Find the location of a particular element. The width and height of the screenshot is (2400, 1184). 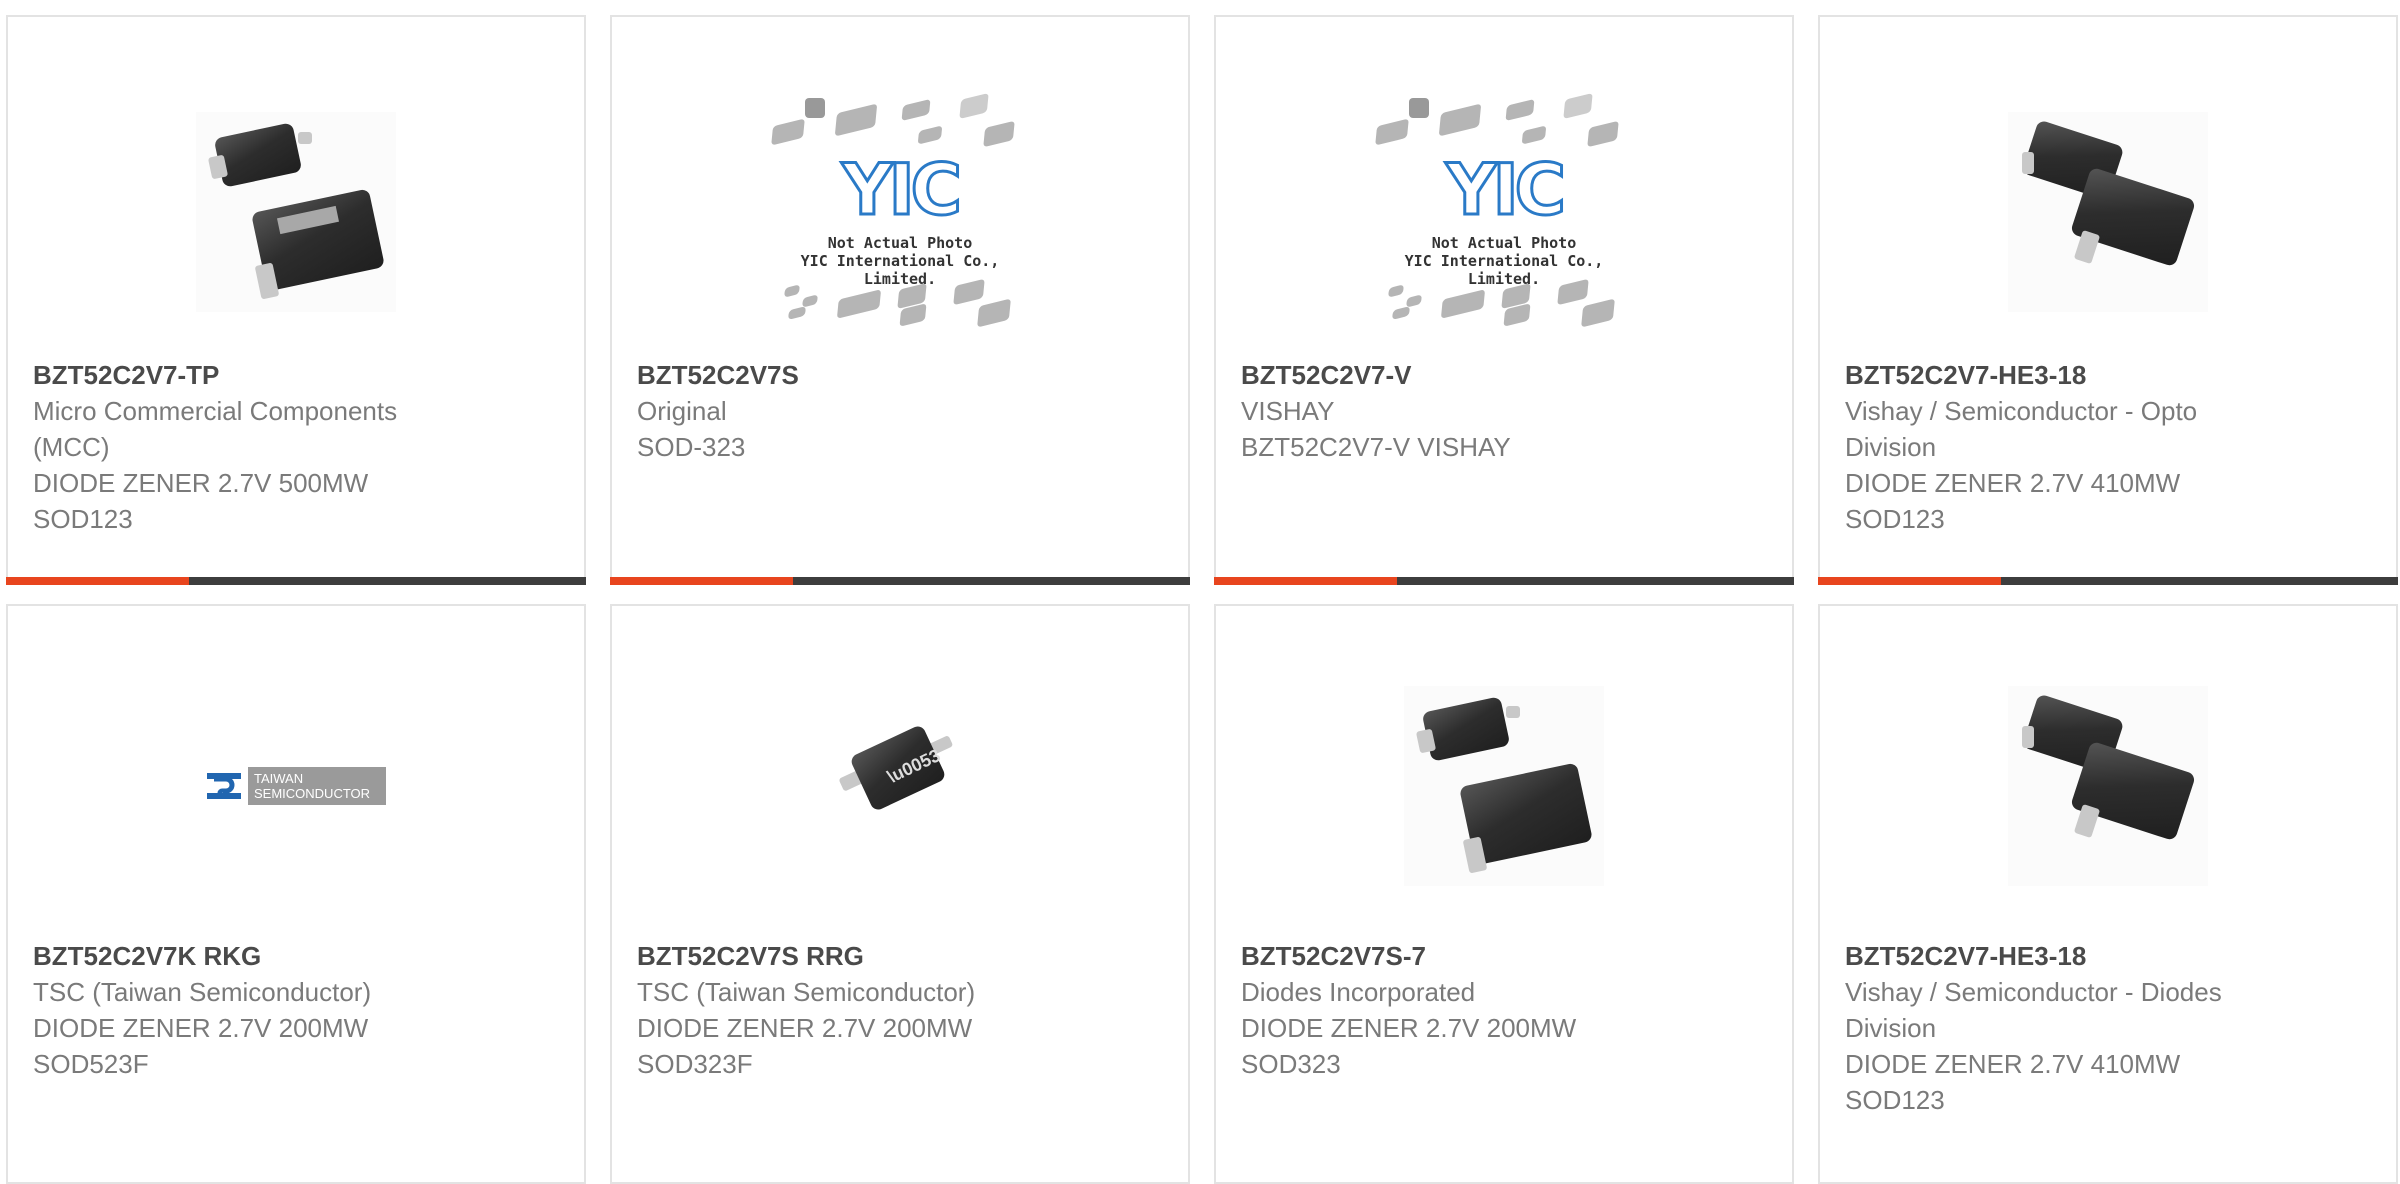

package: SOD-323 is located at coordinates (691, 447).